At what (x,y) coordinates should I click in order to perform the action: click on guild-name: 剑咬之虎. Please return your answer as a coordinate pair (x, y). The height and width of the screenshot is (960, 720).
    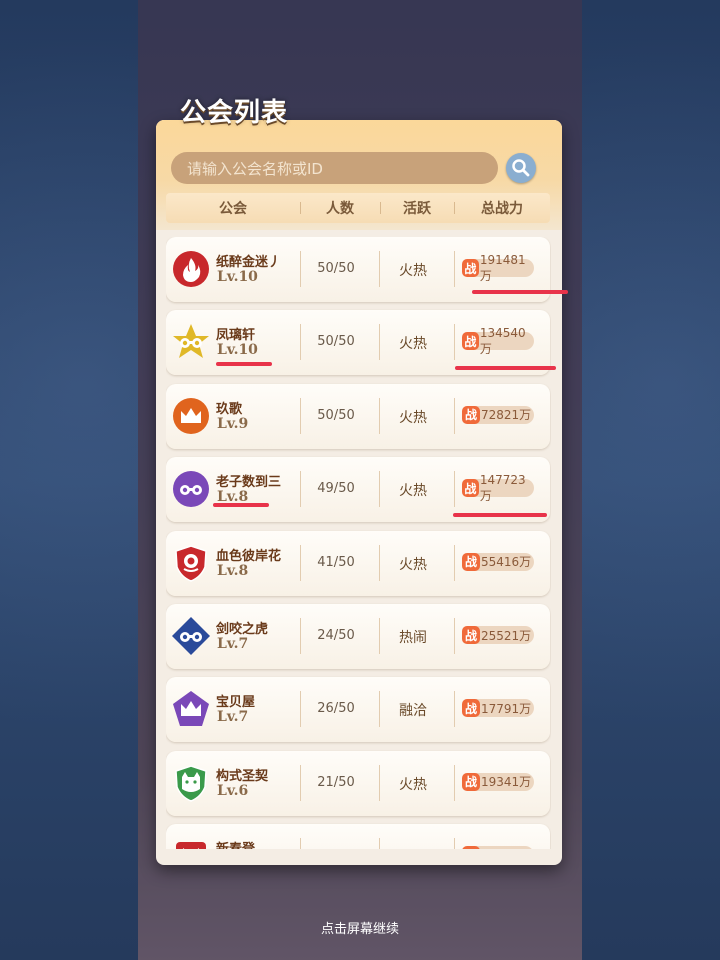
    Looking at the image, I should click on (242, 629).